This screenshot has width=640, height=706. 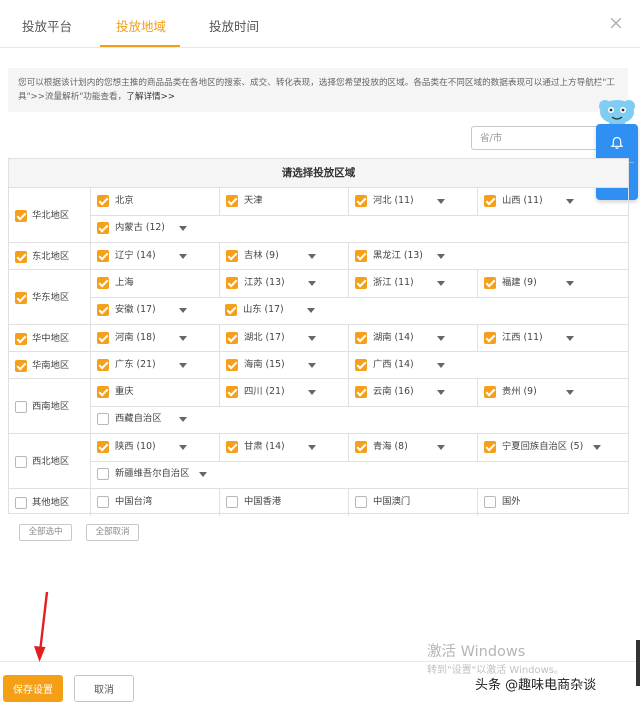 What do you see at coordinates (50, 365) in the screenshot?
I see `region-cell: 华南地区` at bounding box center [50, 365].